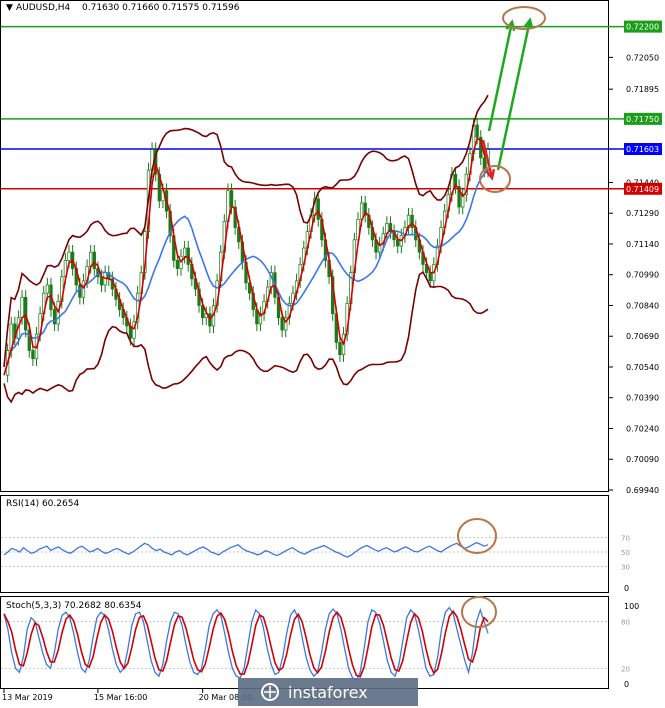  I want to click on rsi-label: RSI(14) 60.2654, so click(42, 504).